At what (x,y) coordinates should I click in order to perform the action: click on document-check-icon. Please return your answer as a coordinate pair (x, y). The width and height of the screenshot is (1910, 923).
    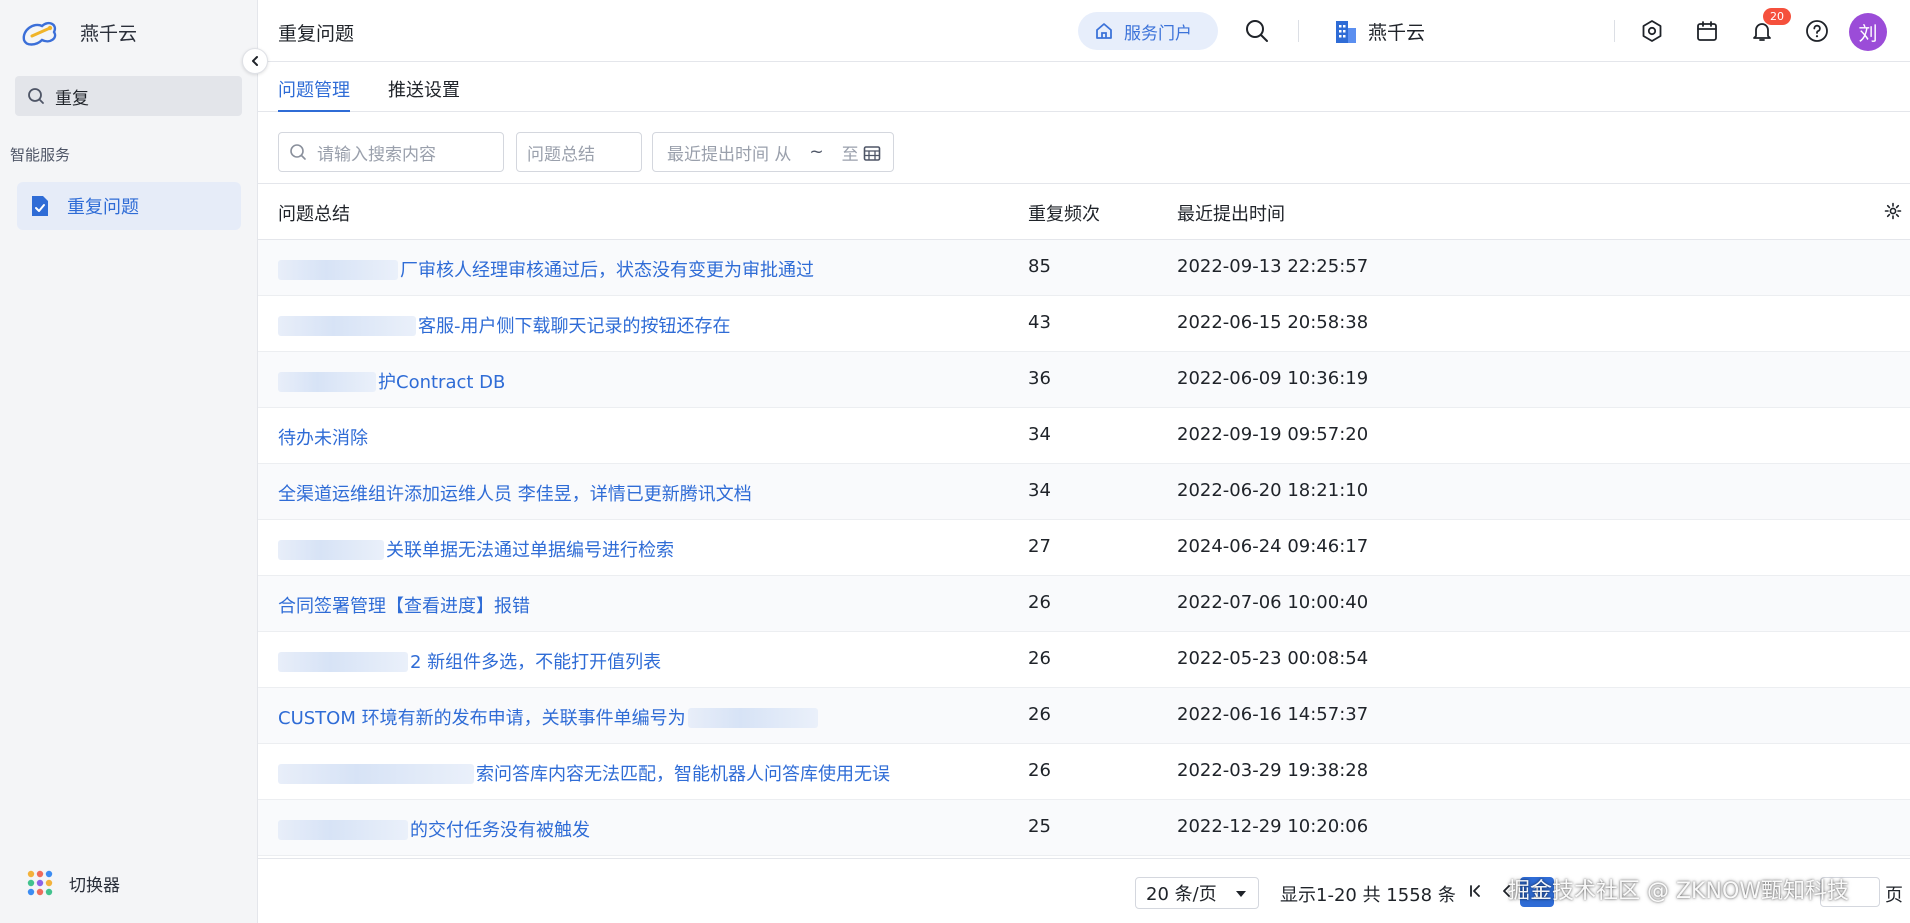
    Looking at the image, I should click on (40, 206).